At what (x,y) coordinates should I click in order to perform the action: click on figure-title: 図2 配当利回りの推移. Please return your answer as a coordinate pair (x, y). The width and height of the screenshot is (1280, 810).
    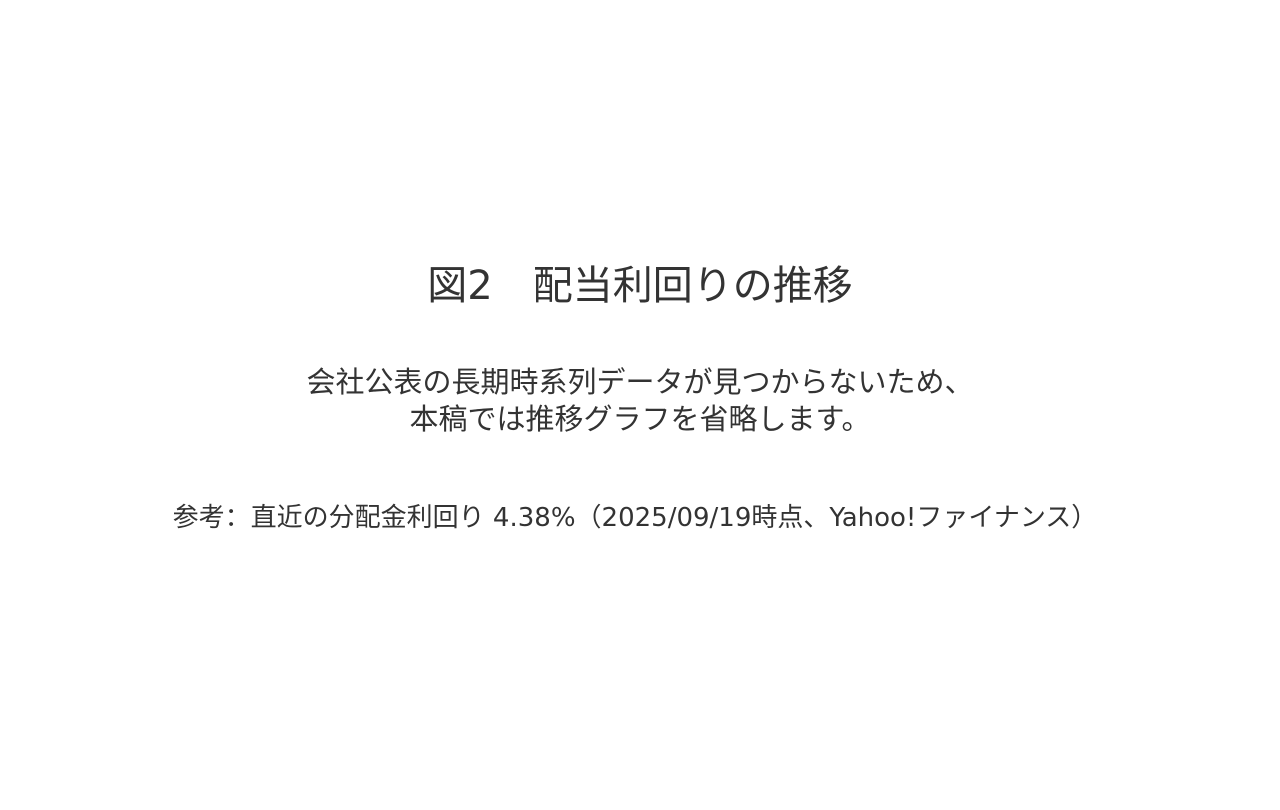
    Looking at the image, I should click on (640, 286).